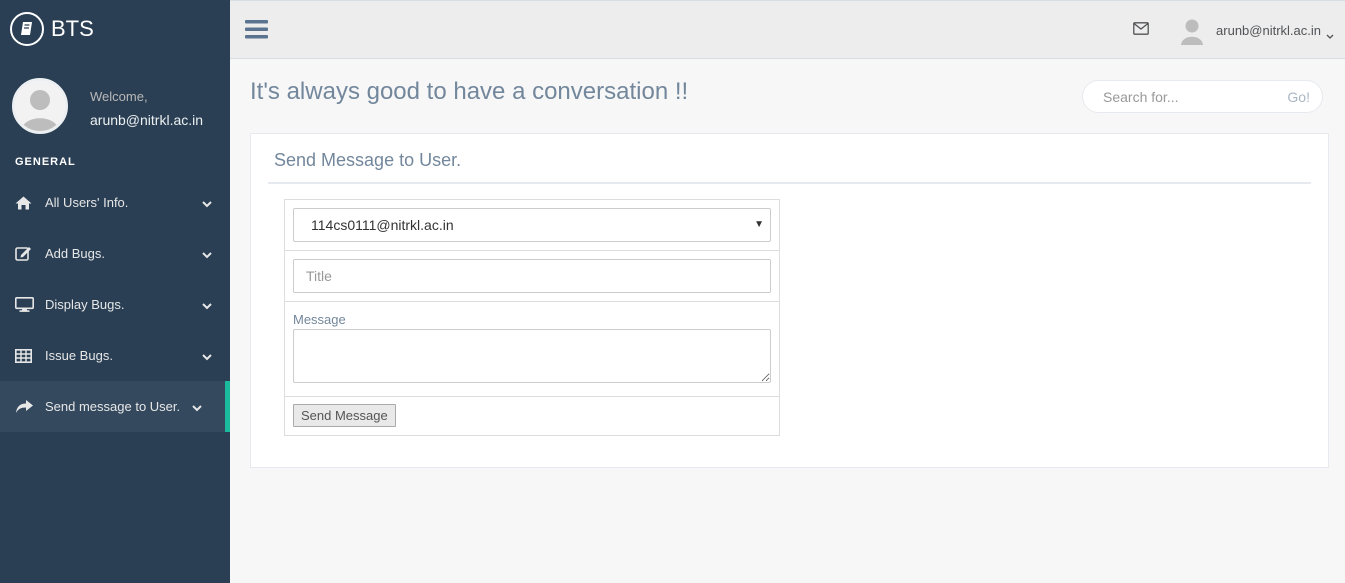  Describe the element at coordinates (30, 203) in the screenshot. I see `home-icon` at that location.